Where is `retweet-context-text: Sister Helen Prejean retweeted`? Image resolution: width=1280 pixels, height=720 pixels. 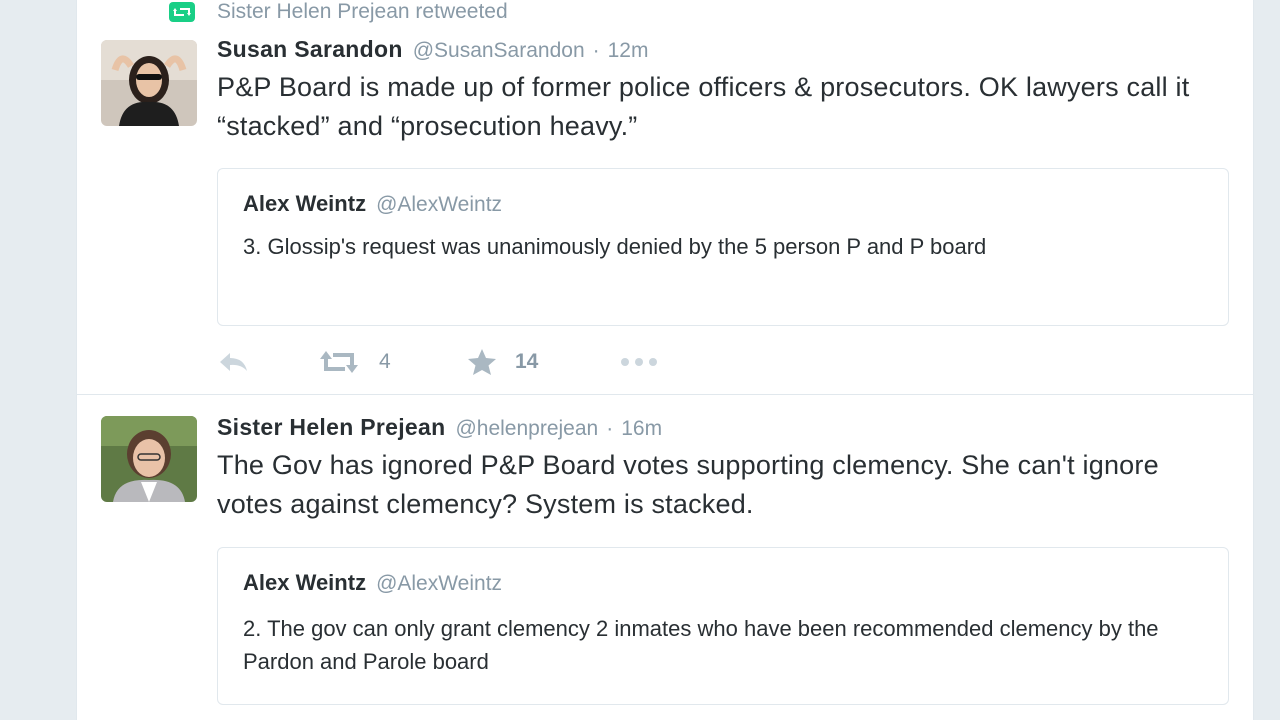
retweet-context-text: Sister Helen Prejean retweeted is located at coordinates (362, 11).